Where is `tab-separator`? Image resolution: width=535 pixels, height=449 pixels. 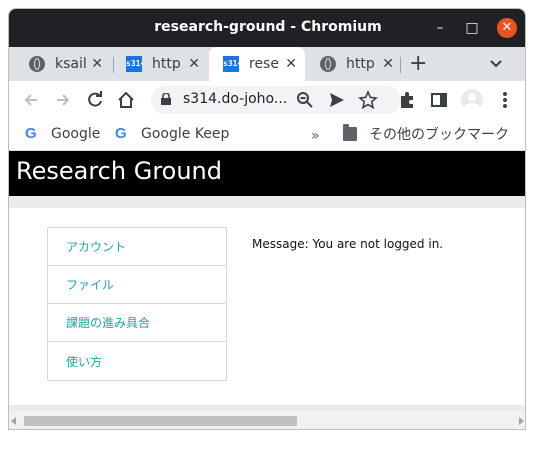 tab-separator is located at coordinates (400, 65).